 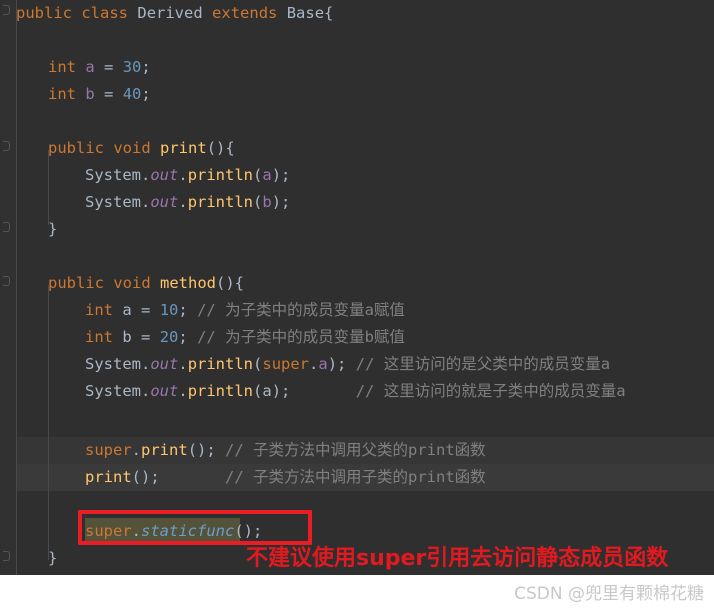 What do you see at coordinates (357, 283) in the screenshot?
I see `code-line: public void method(){` at bounding box center [357, 283].